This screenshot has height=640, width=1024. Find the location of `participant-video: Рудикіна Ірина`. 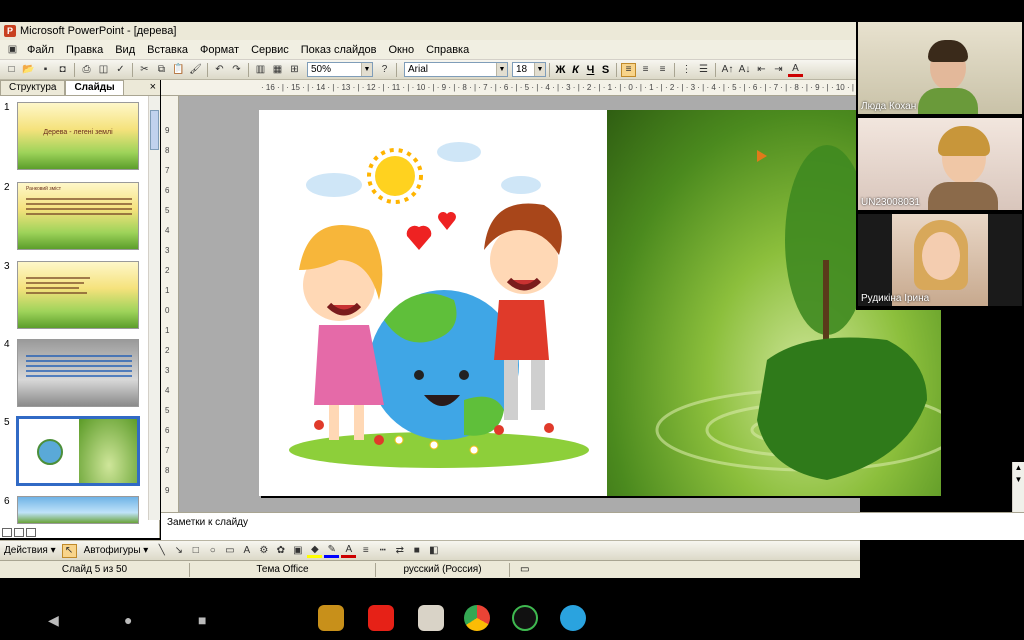

participant-video: Рудикіна Ірина is located at coordinates (940, 260).